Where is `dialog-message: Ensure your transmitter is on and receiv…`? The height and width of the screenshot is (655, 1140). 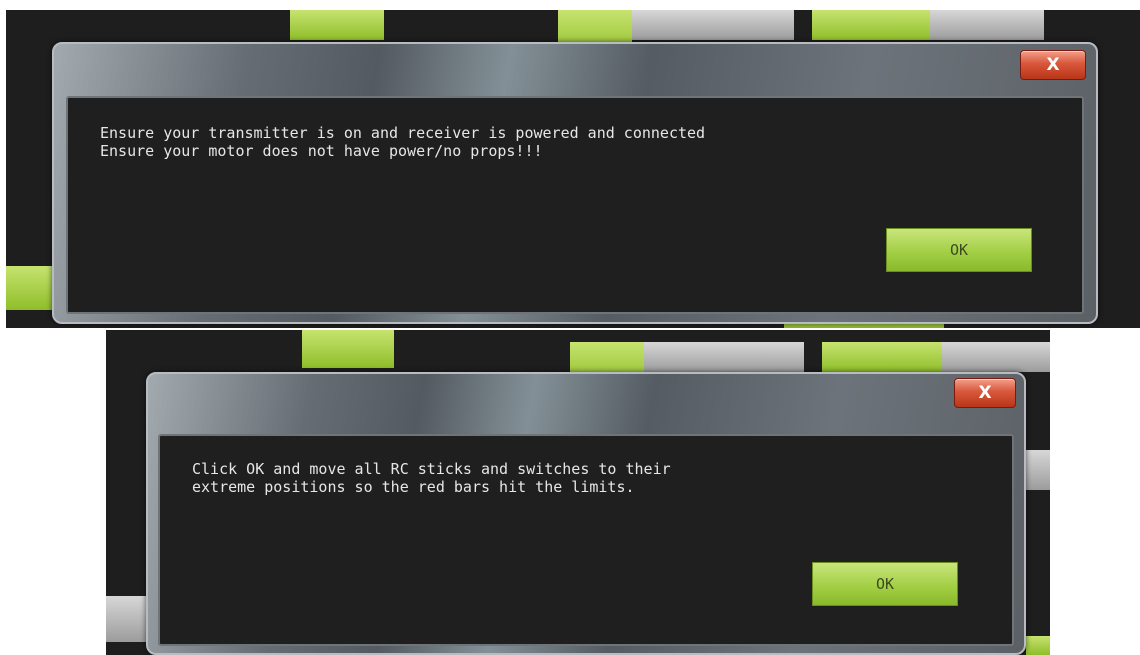 dialog-message: Ensure your transmitter is on and receiv… is located at coordinates (403, 142).